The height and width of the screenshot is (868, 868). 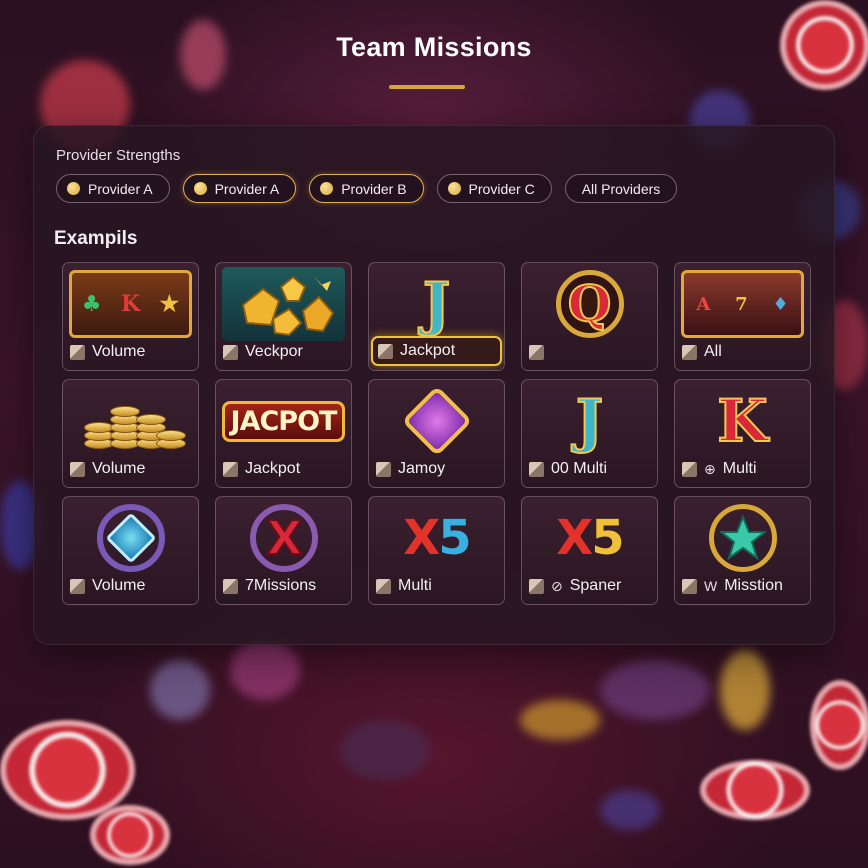 What do you see at coordinates (96, 238) in the screenshot?
I see `examples-heading: Exampils` at bounding box center [96, 238].